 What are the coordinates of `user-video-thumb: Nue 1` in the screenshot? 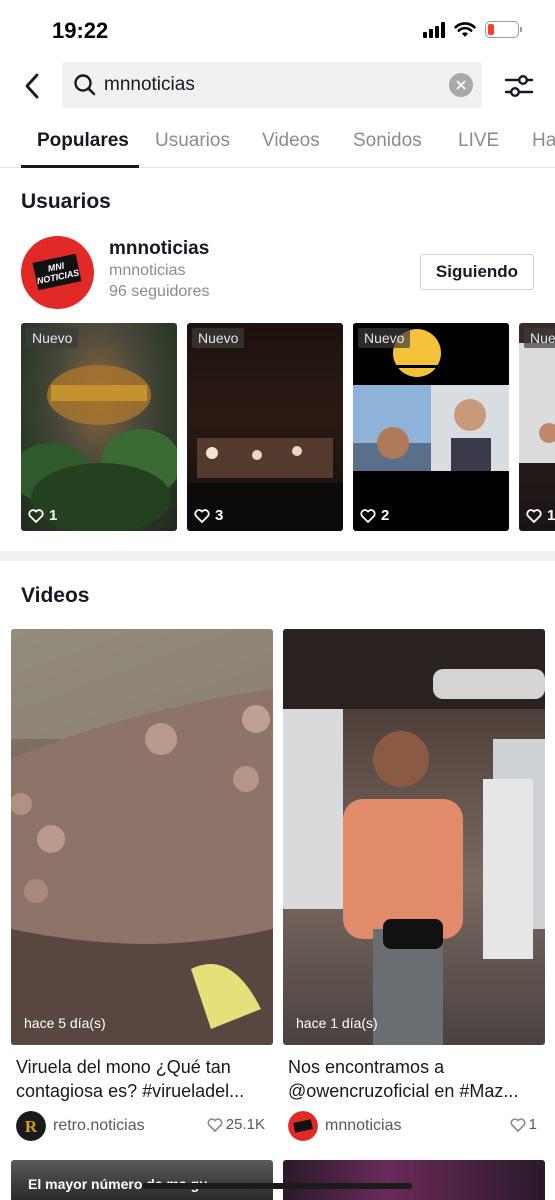 It's located at (537, 427).